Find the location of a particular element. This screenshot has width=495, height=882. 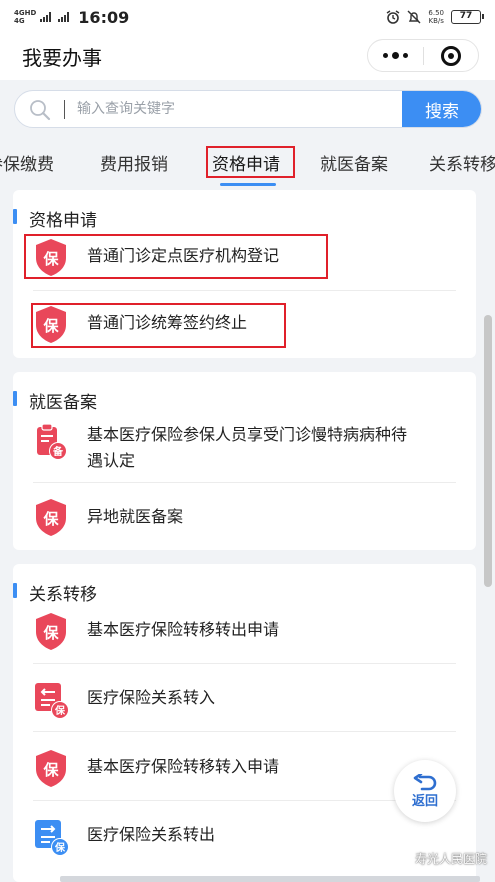

battery-icon: 77 is located at coordinates (467, 17).